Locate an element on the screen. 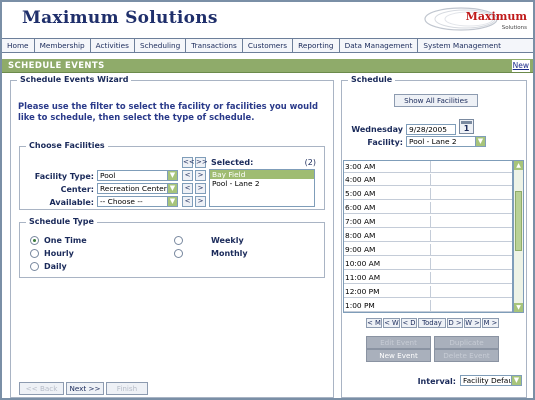 The image size is (535, 400). time-row: 8:00 AM is located at coordinates (428, 236).